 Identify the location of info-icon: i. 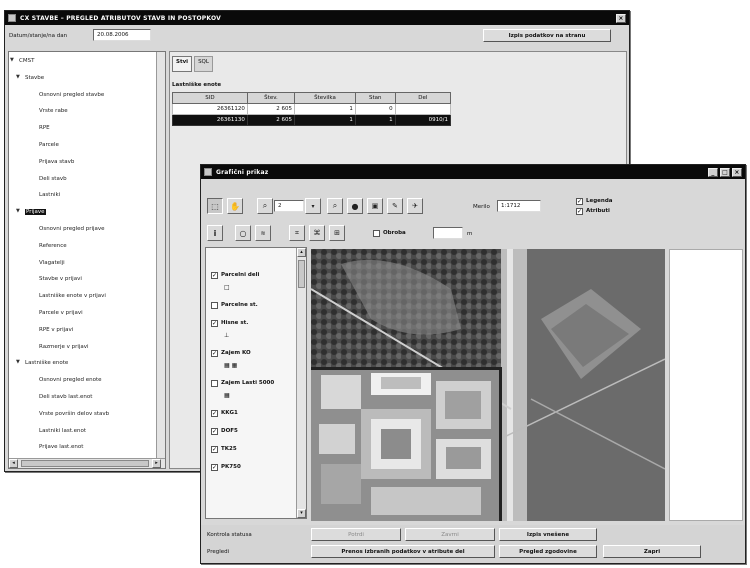
(215, 233).